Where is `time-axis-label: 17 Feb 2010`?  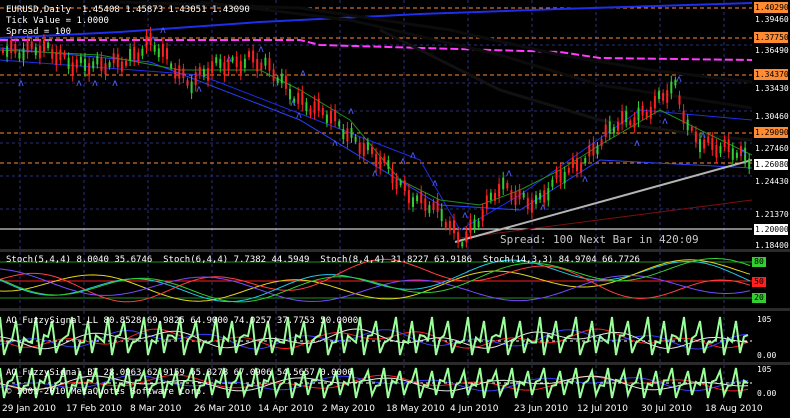
time-axis-label: 17 Feb 2010 is located at coordinates (94, 409).